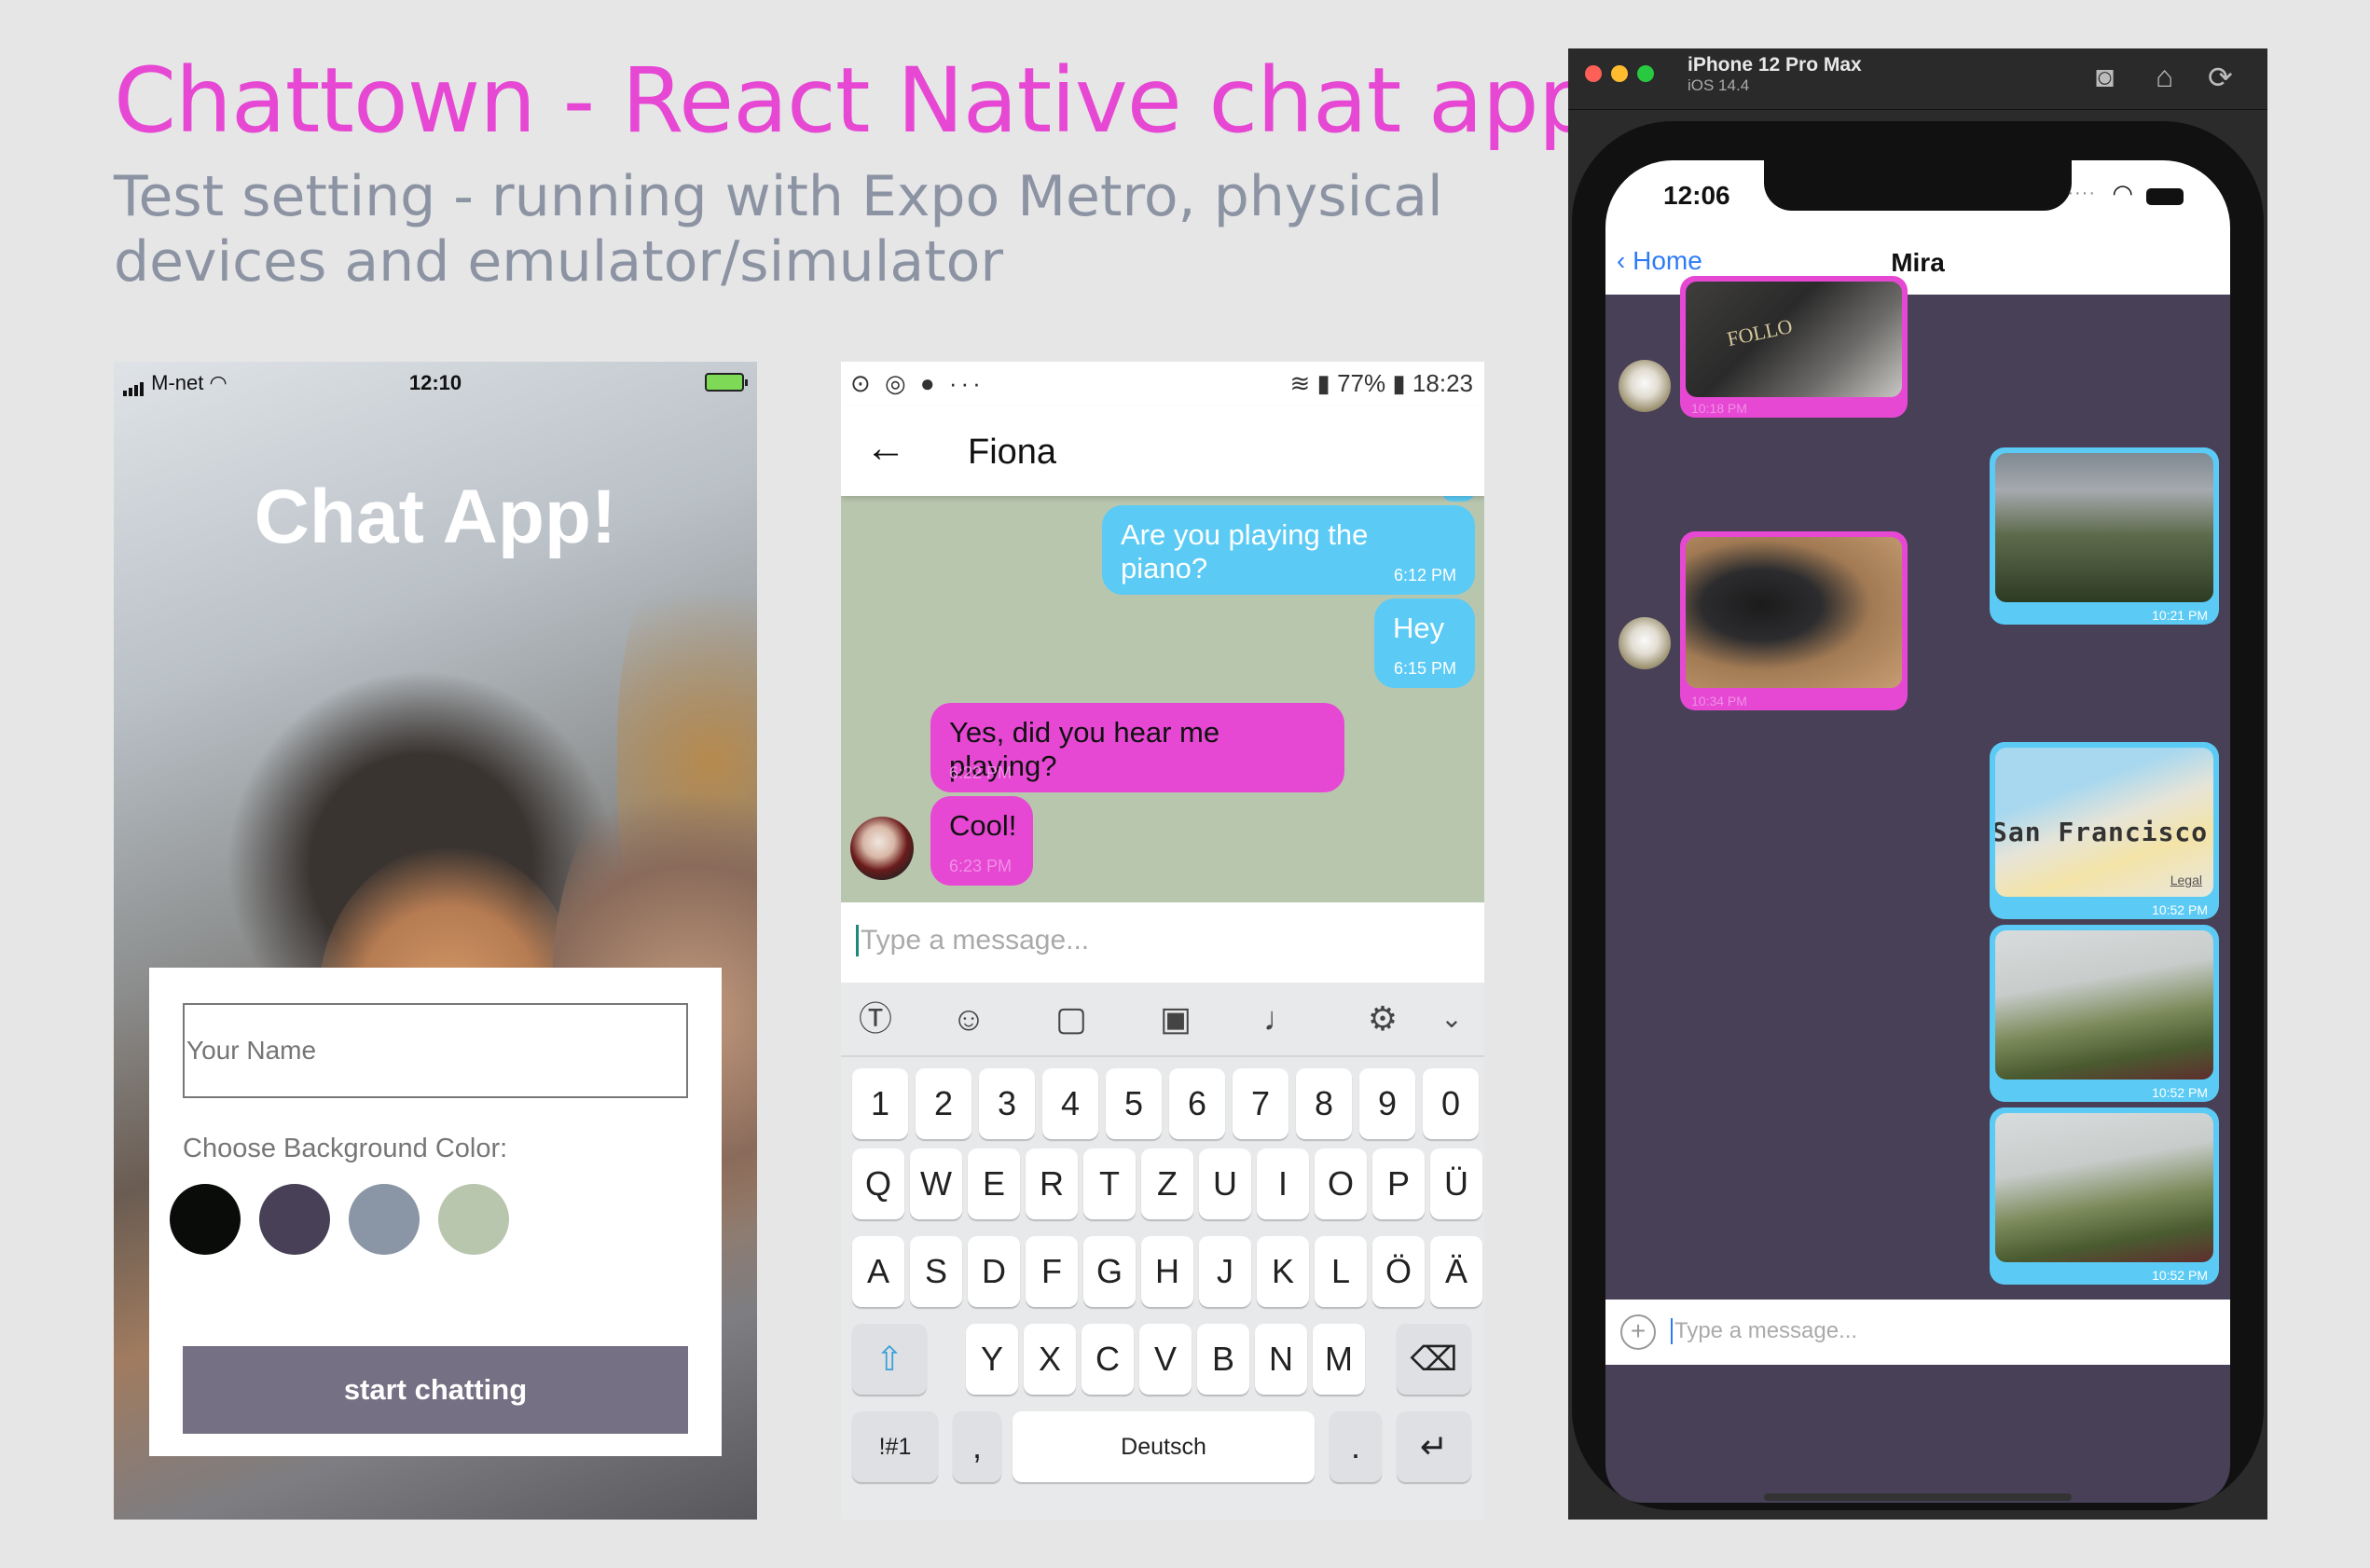 This screenshot has height=1568, width=2370. I want to click on map-image: San Francisco Legal, so click(2104, 822).